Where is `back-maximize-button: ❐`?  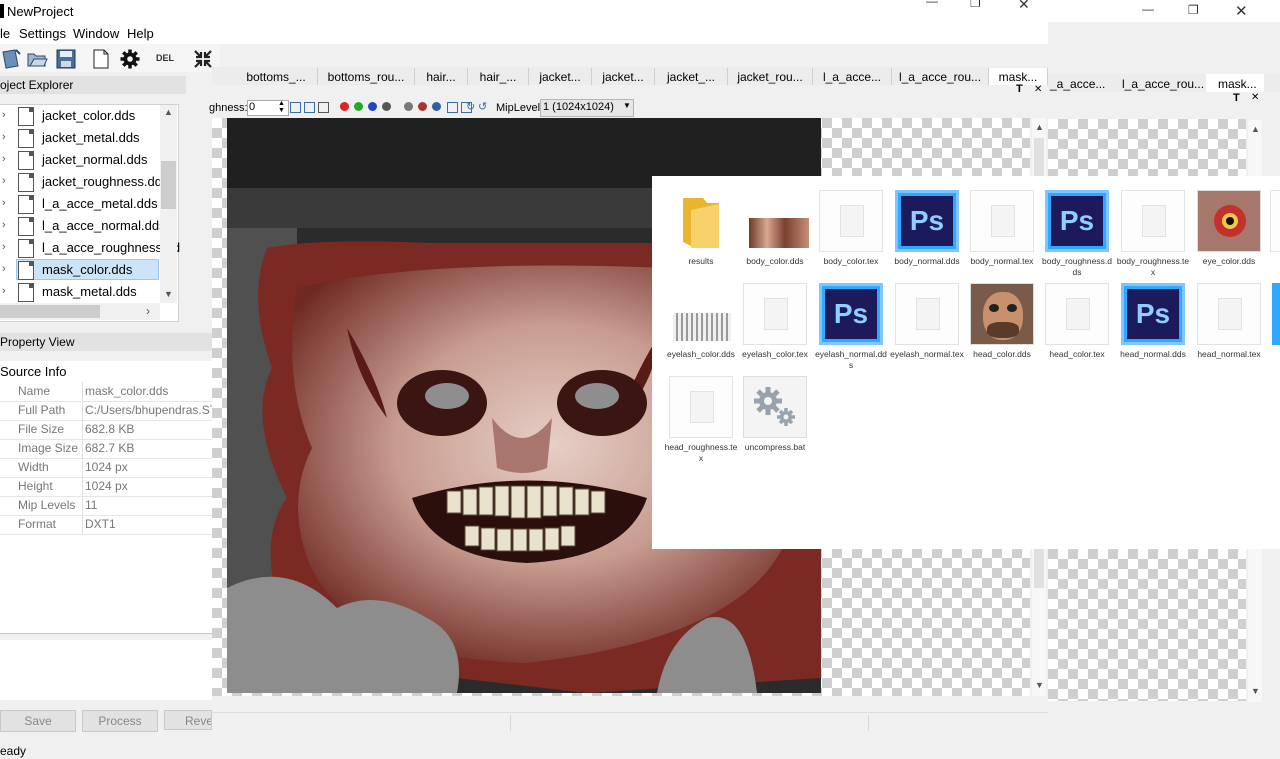
back-maximize-button: ❐ is located at coordinates (1193, 10).